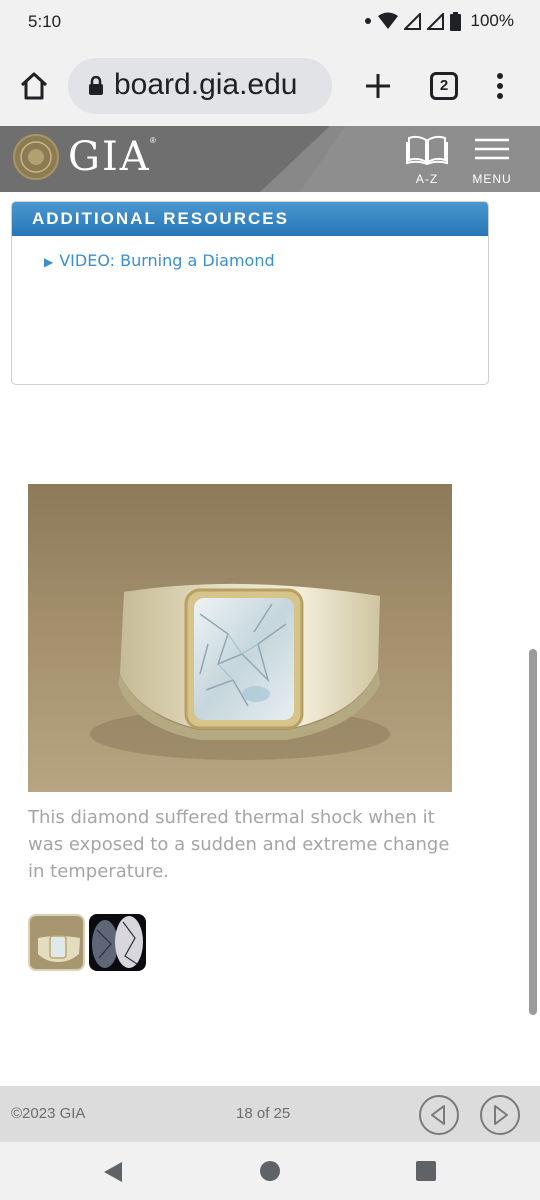 The height and width of the screenshot is (1200, 540). What do you see at coordinates (206, 84) in the screenshot?
I see `url-text: board.gia.edu` at bounding box center [206, 84].